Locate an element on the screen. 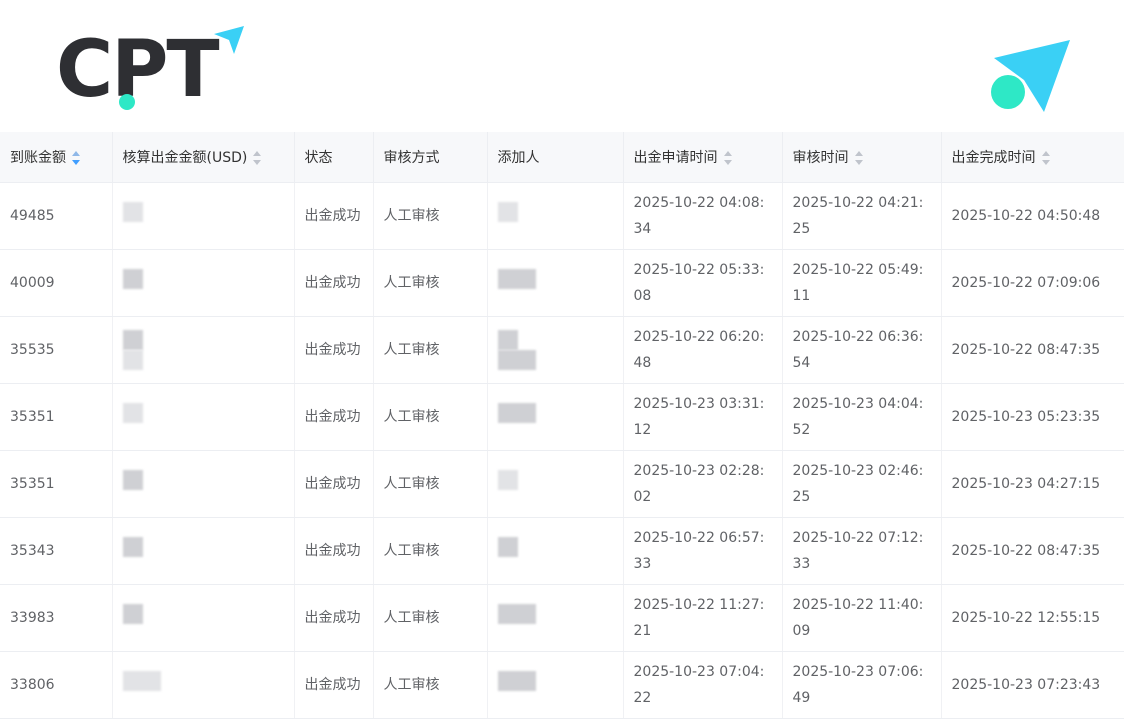 The image size is (1124, 720). cell-done-time: 2025-10-22 04:50:48 is located at coordinates (1032, 216).